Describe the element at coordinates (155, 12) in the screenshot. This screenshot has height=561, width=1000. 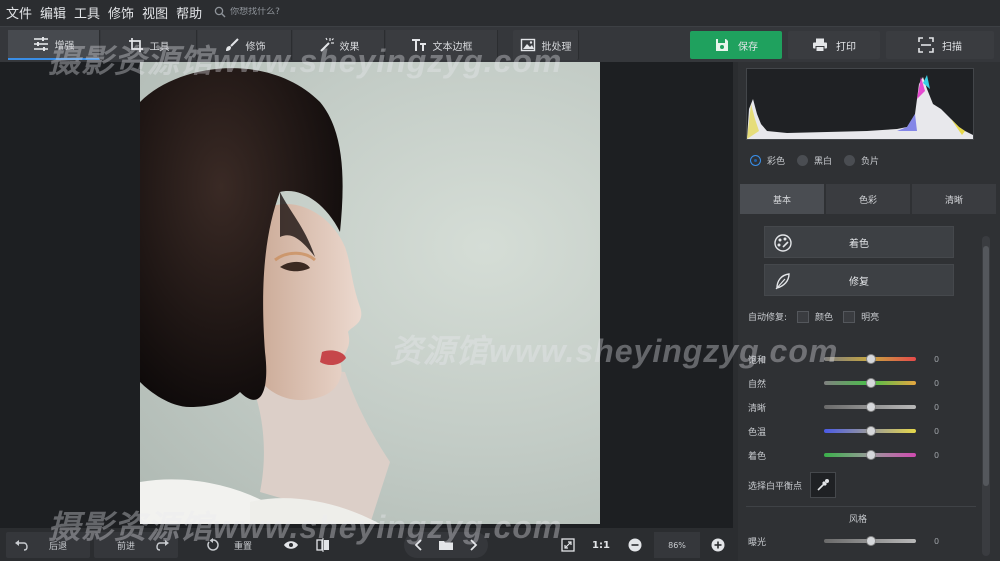
I see `menu-view: 视图` at that location.